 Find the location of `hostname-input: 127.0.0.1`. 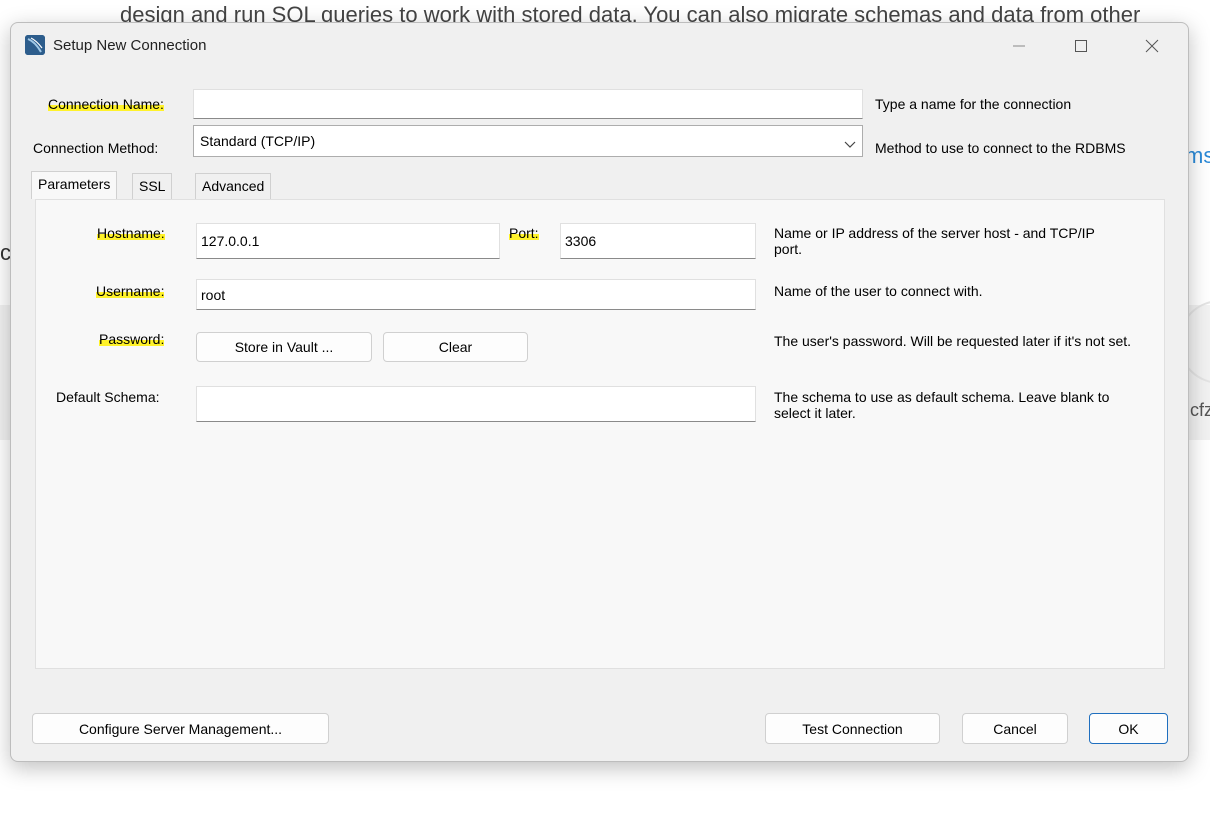

hostname-input: 127.0.0.1 is located at coordinates (348, 241).